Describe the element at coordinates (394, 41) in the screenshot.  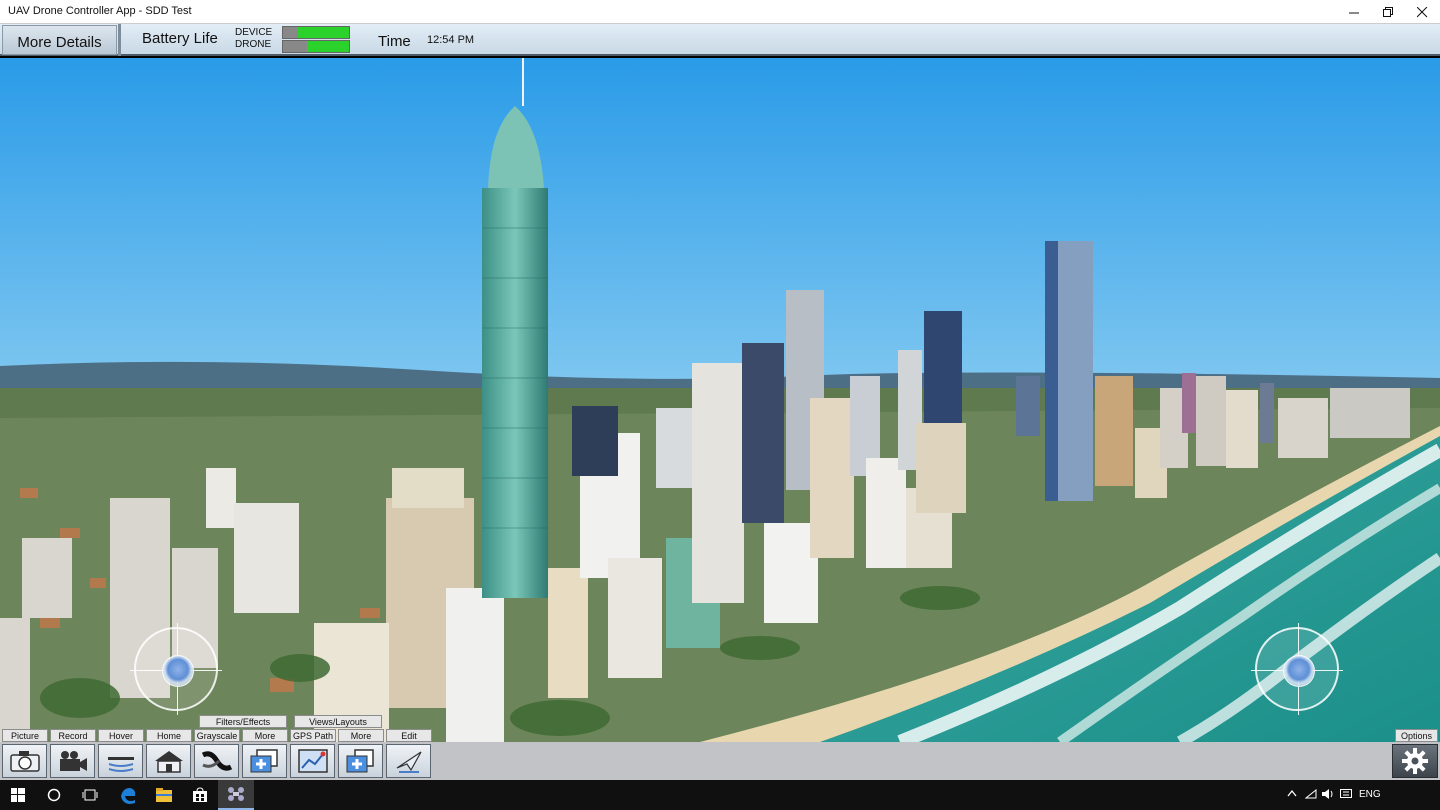
I see `time-label: Time` at that location.